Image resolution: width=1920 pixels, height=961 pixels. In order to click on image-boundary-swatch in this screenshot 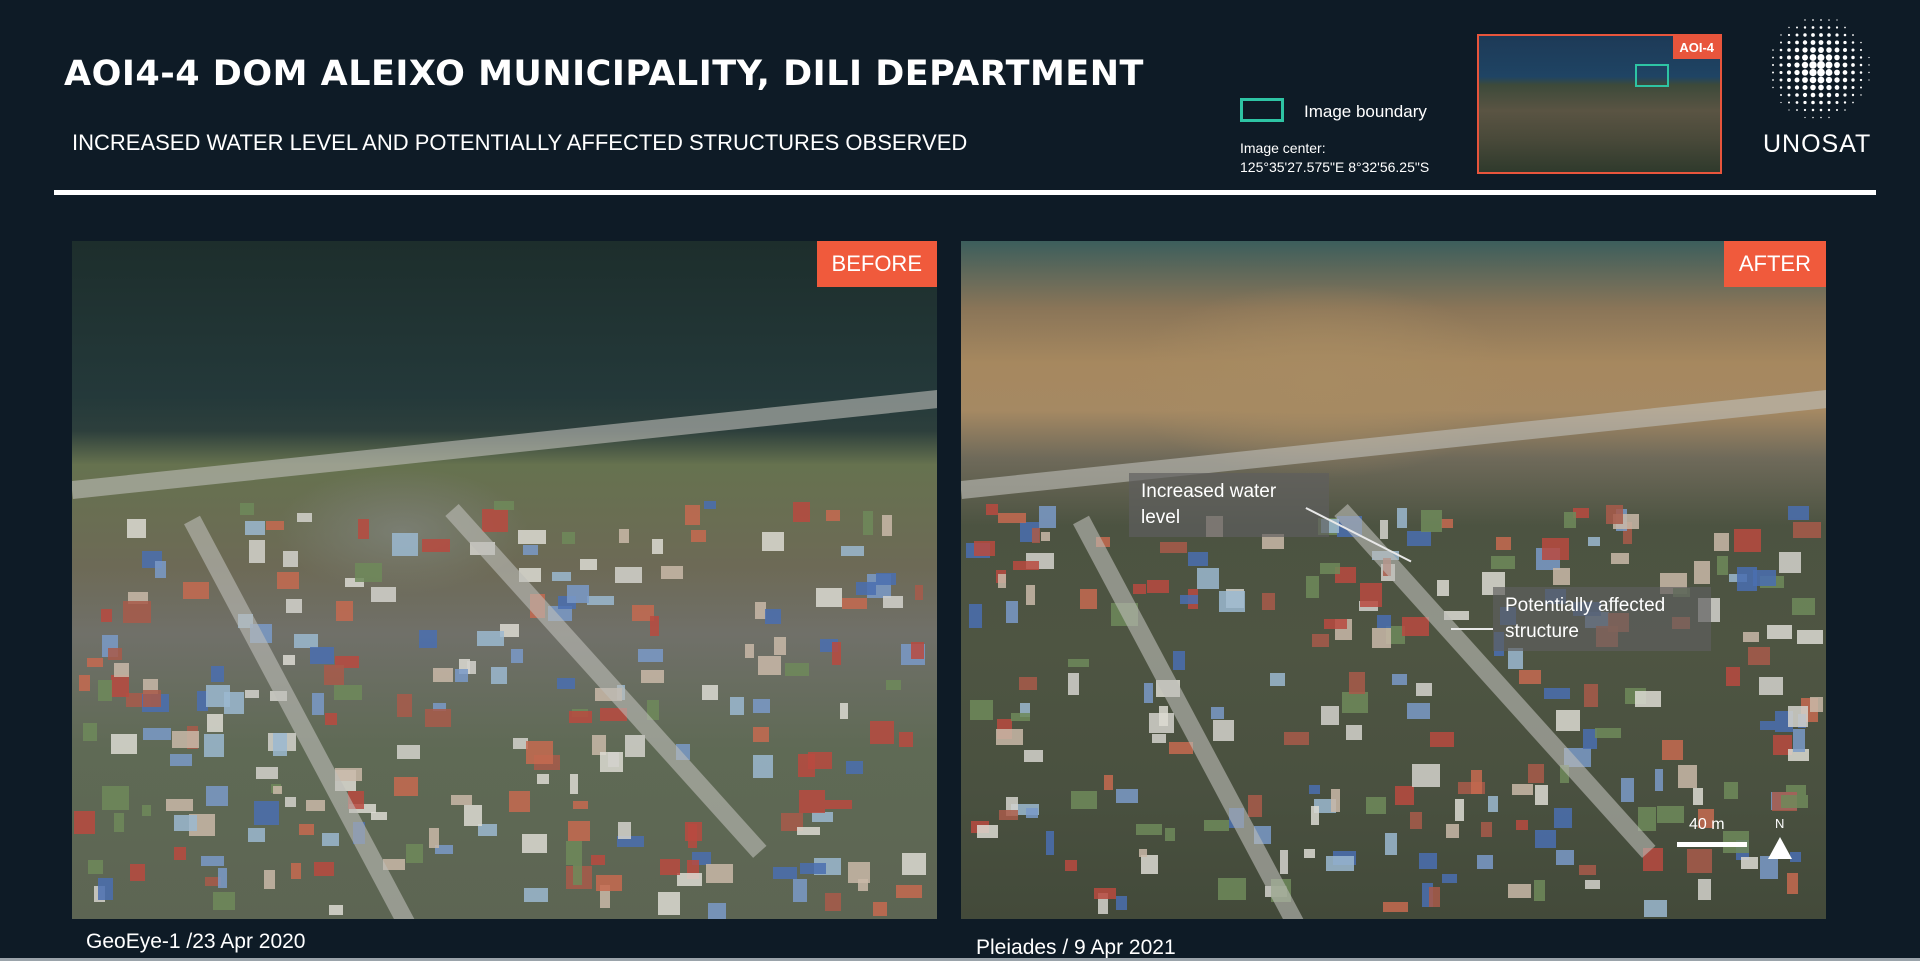, I will do `click(1262, 110)`.